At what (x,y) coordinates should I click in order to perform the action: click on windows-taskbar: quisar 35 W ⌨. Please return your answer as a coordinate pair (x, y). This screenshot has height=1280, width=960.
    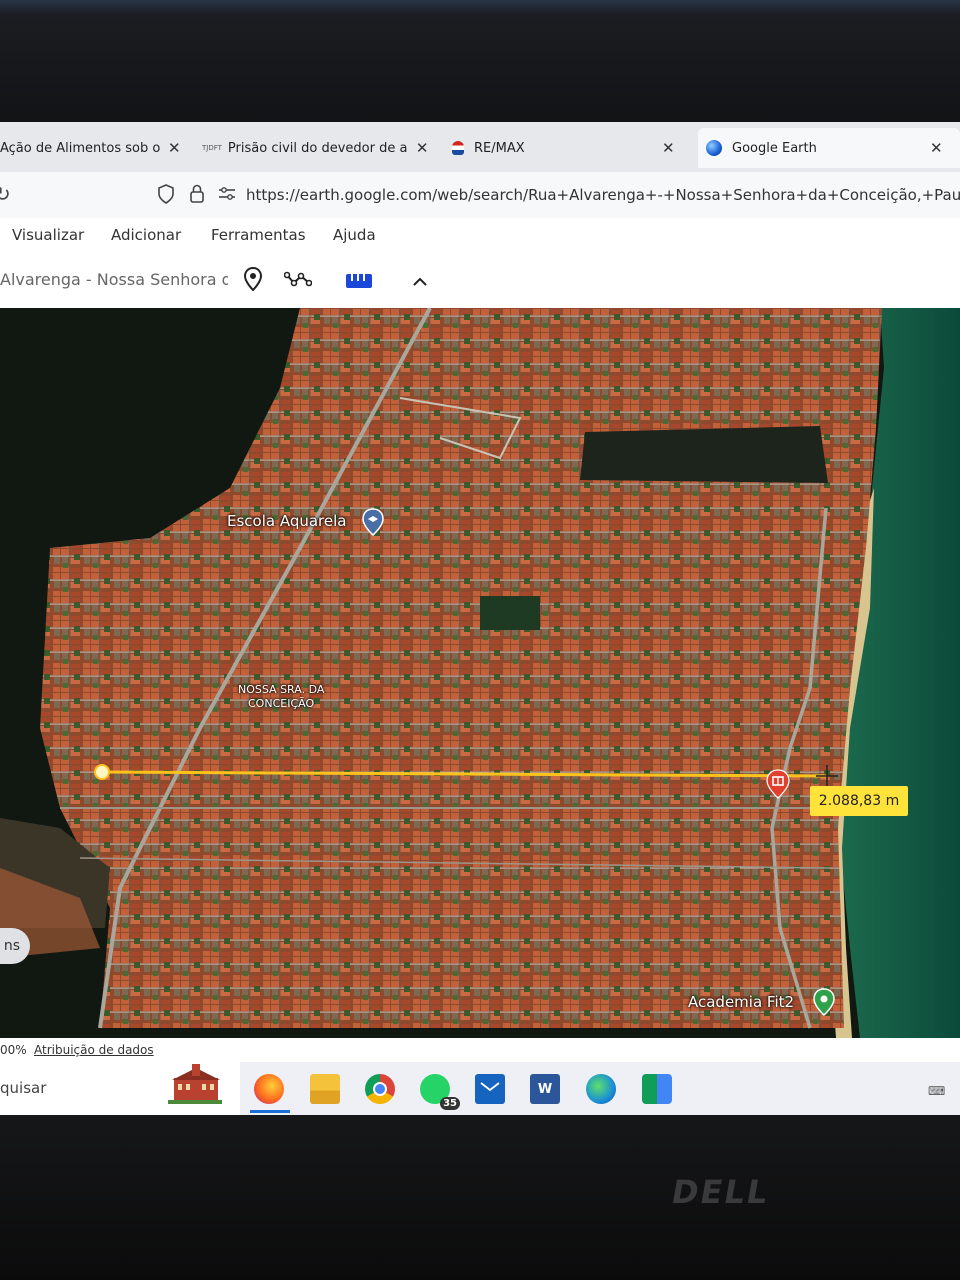
    Looking at the image, I should click on (480, 1088).